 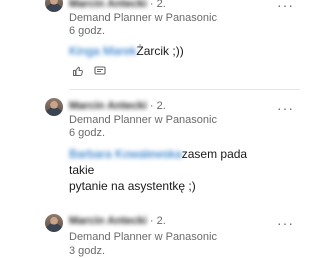 What do you see at coordinates (160, 51) in the screenshot?
I see `comment-body: Żarcik ;))` at bounding box center [160, 51].